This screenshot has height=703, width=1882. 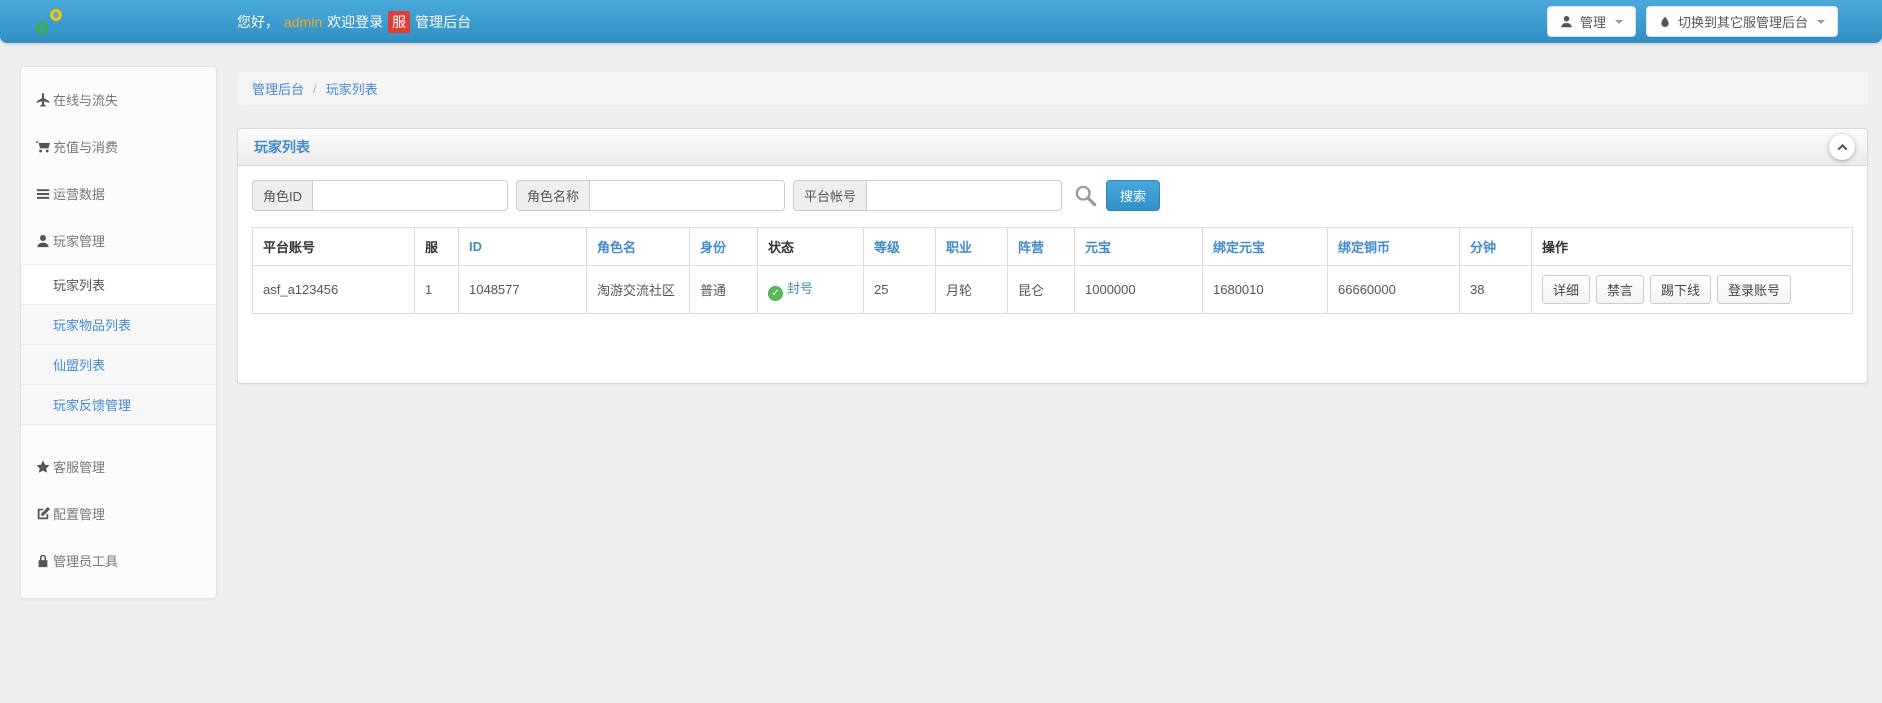 What do you see at coordinates (638, 289) in the screenshot?
I see `cell-role-name: 淘游交流社区` at bounding box center [638, 289].